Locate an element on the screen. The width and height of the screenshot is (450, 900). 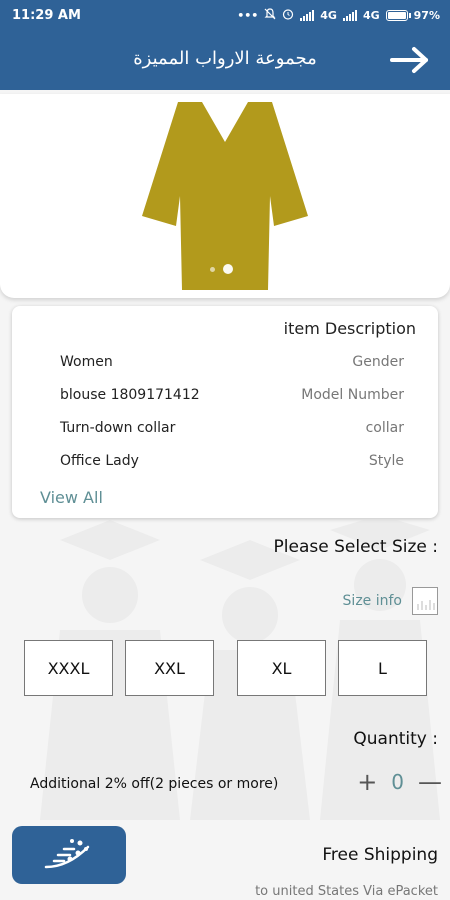
shipping-button is located at coordinates (69, 855).